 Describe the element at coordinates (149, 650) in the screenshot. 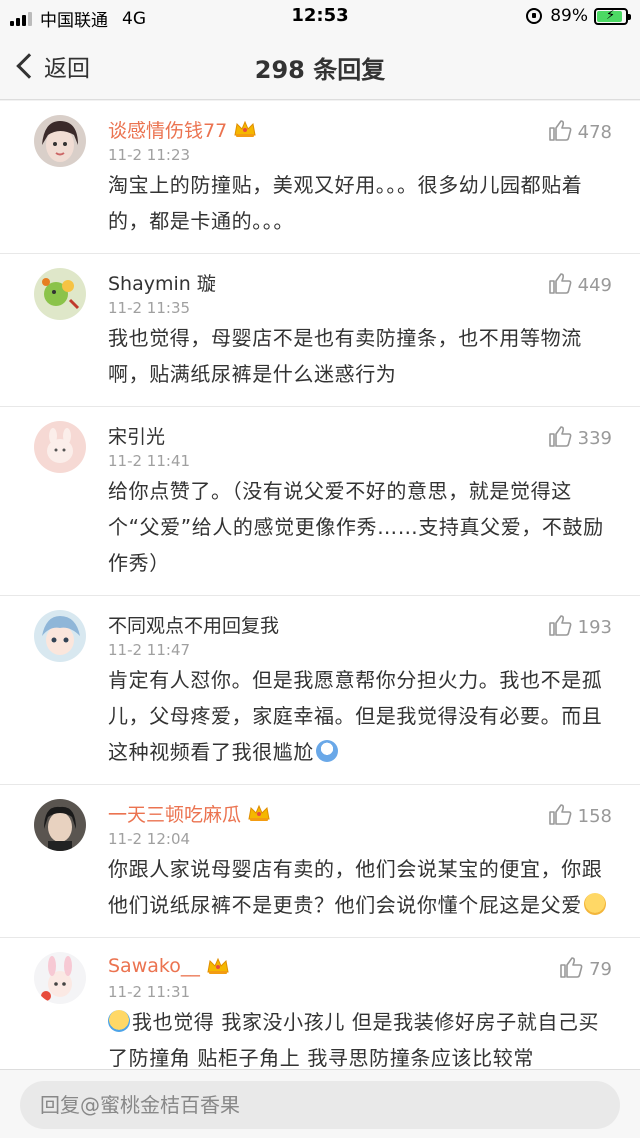

I see `comment-time: 11-2 11:47` at that location.